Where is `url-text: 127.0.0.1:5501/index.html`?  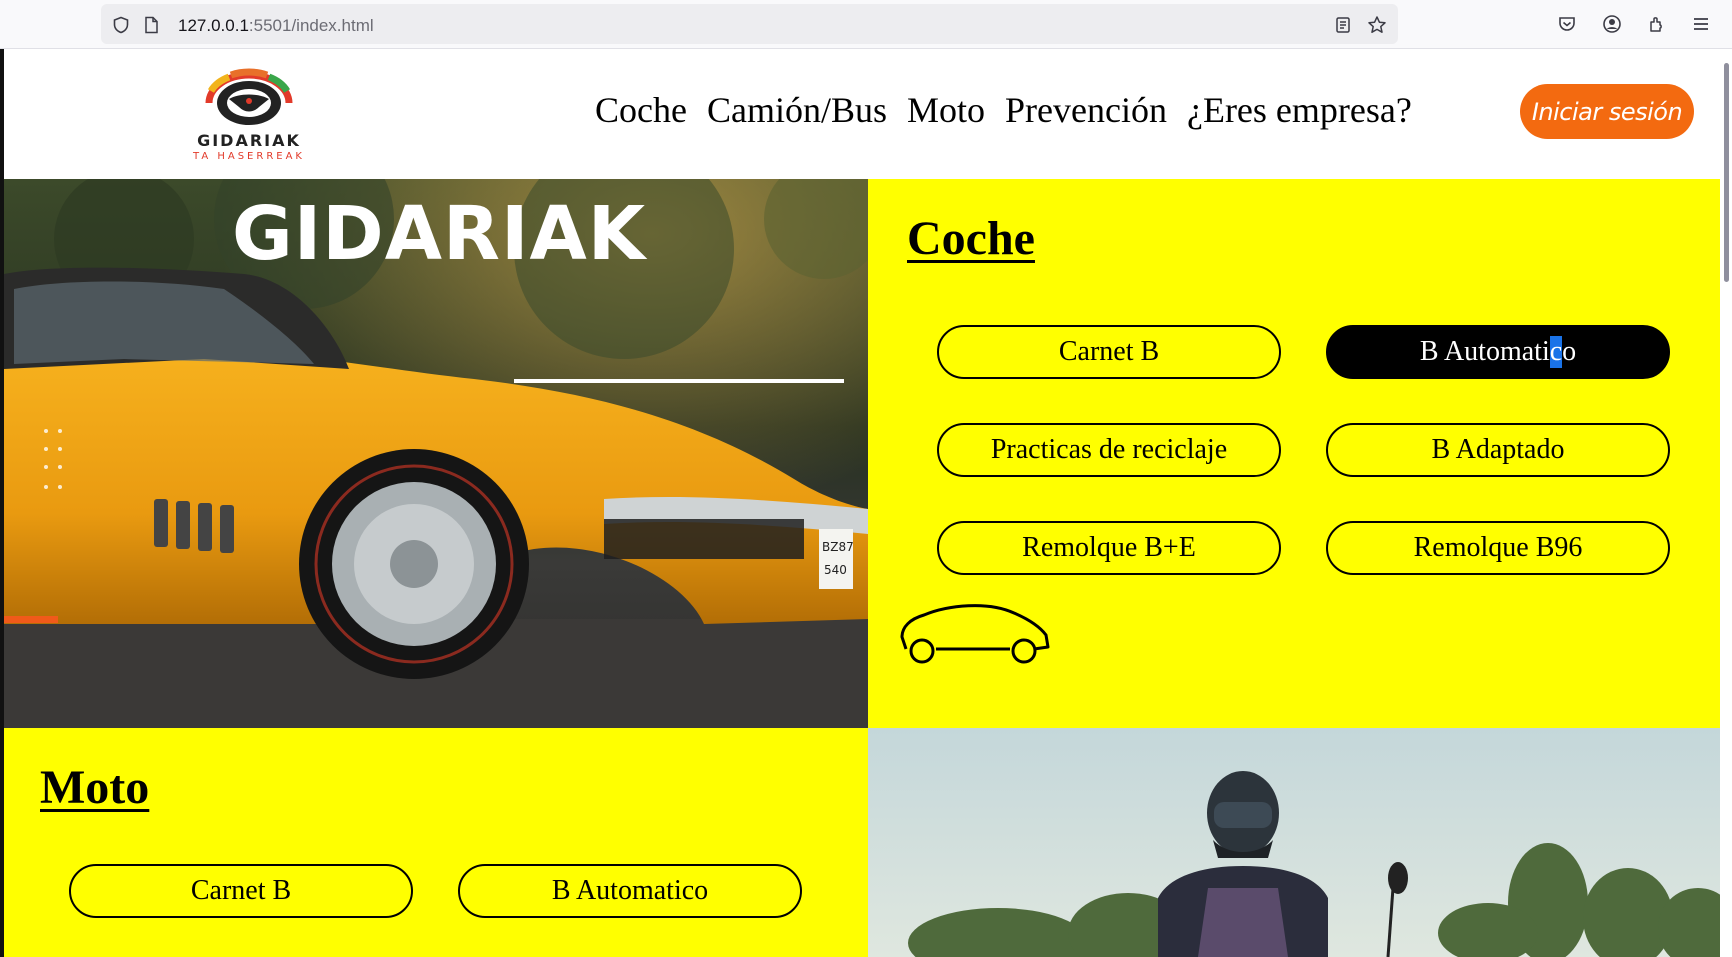 url-text: 127.0.0.1:5501/index.html is located at coordinates (276, 26).